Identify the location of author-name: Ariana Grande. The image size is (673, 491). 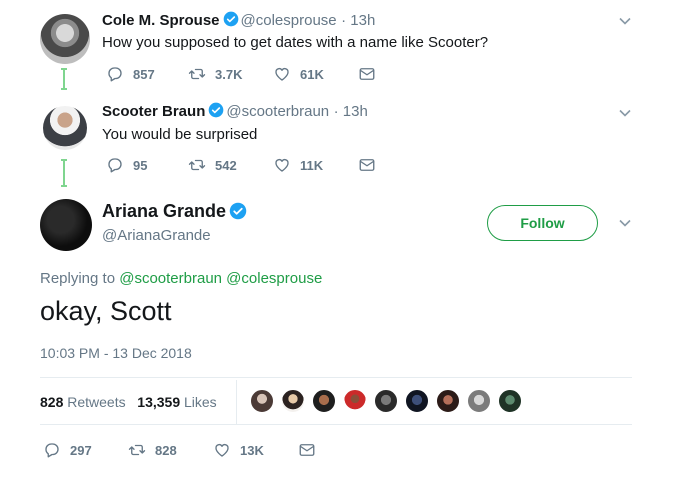
(164, 211).